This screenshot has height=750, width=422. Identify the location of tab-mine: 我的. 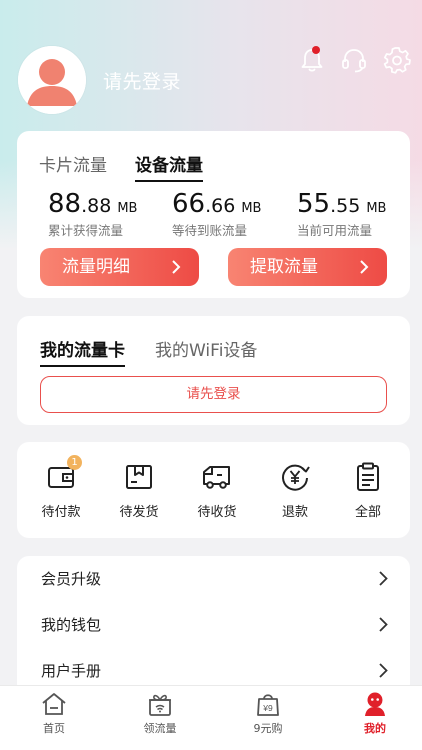
(375, 713).